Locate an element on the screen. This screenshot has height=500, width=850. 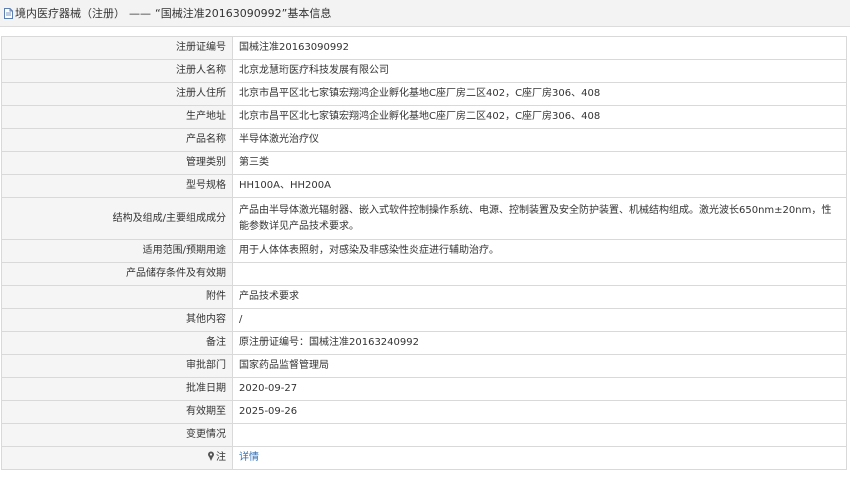
row-label: 适用范围/预期用途 is located at coordinates (117, 251).